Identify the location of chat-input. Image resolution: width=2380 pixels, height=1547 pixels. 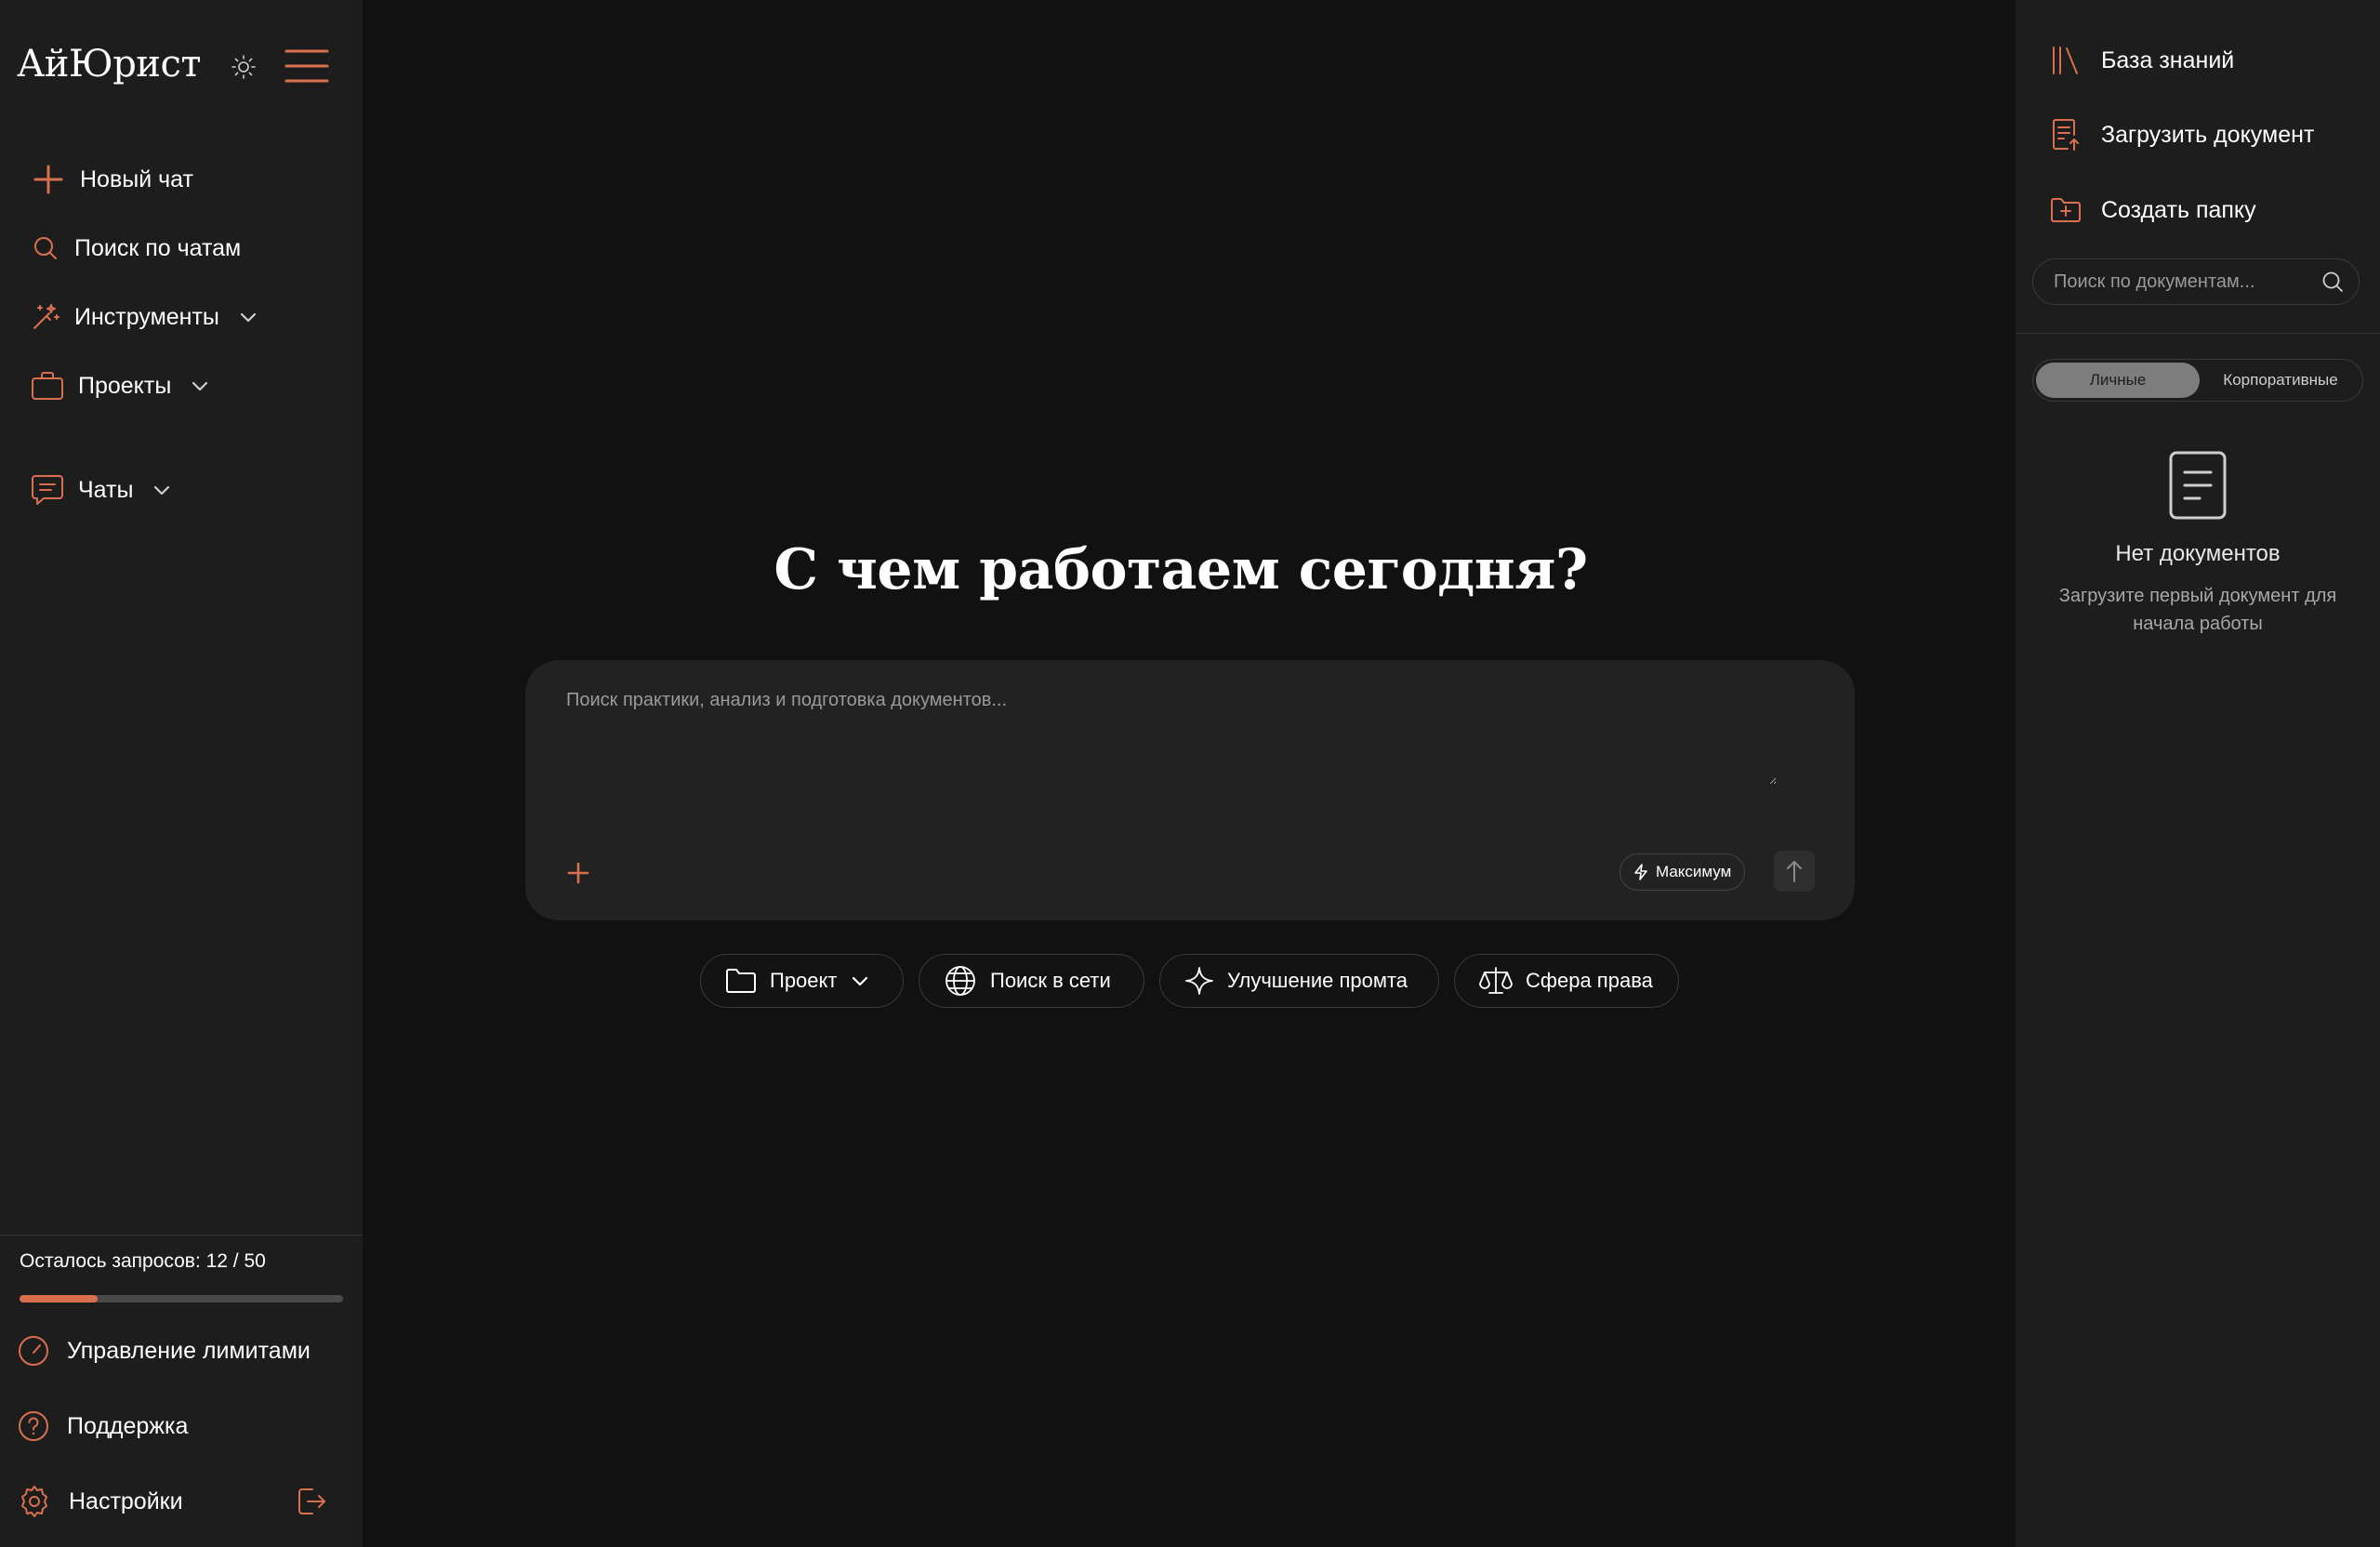
(1170, 736).